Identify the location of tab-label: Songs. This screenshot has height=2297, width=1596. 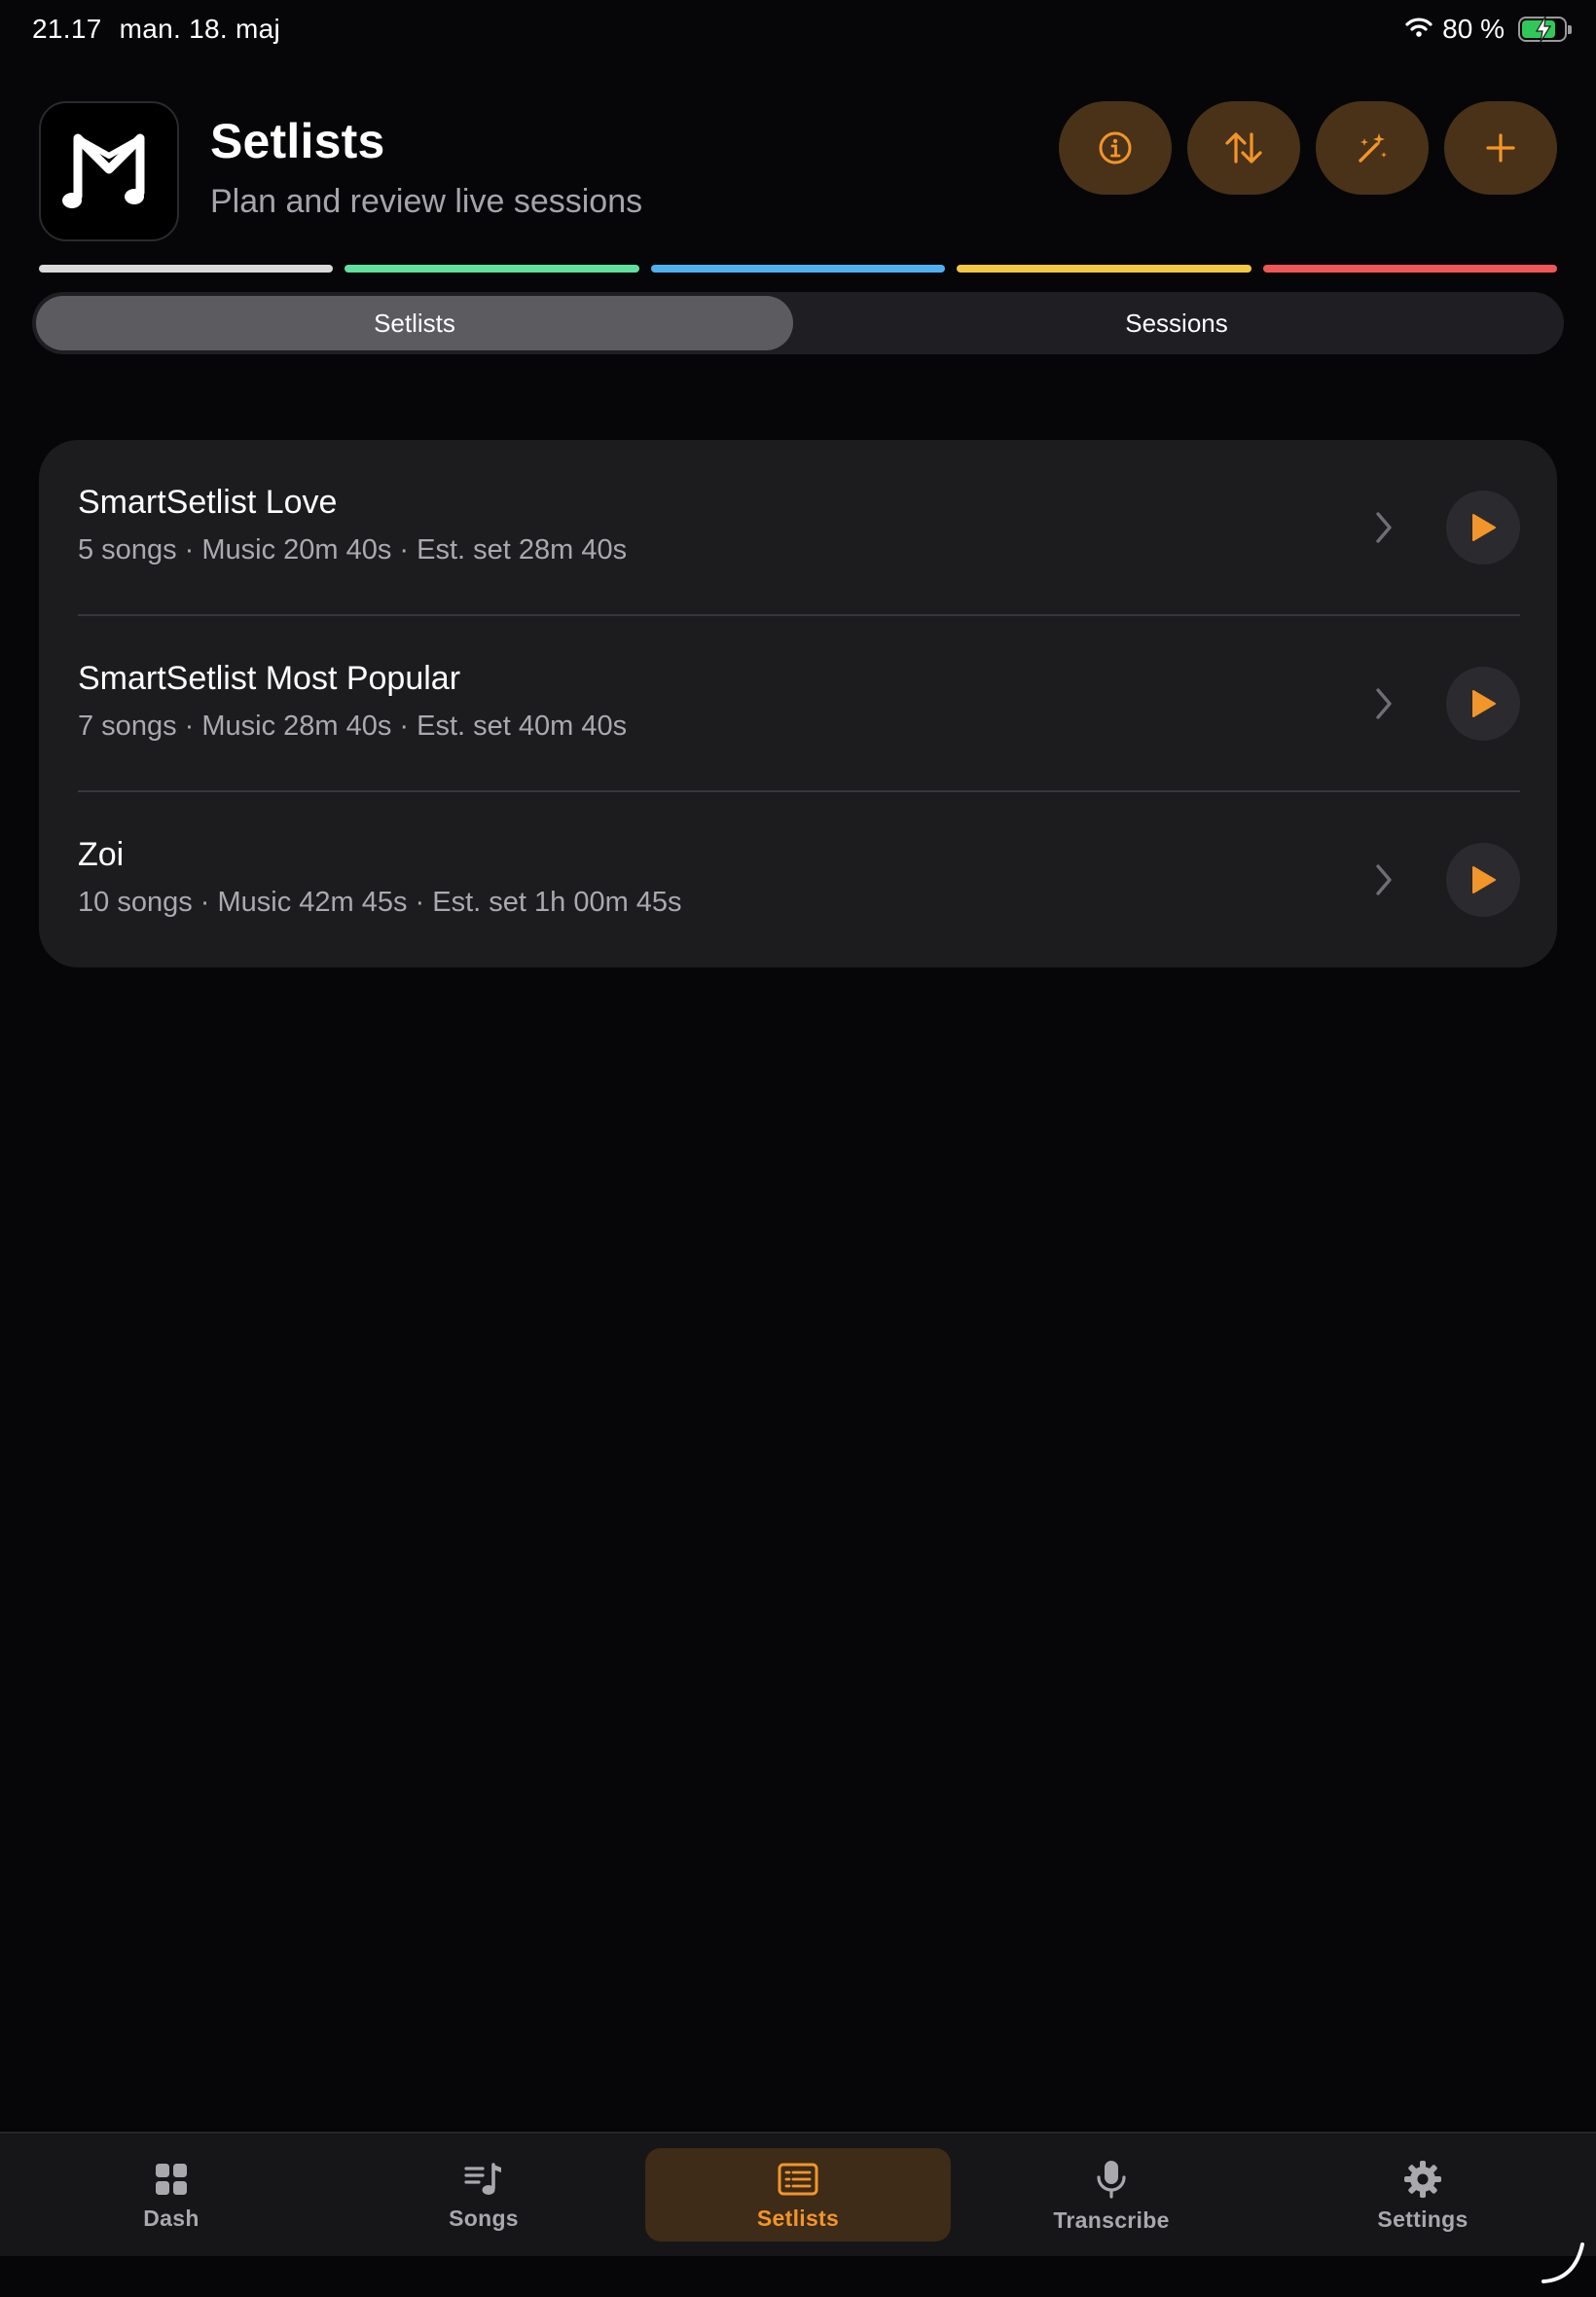
(484, 2218).